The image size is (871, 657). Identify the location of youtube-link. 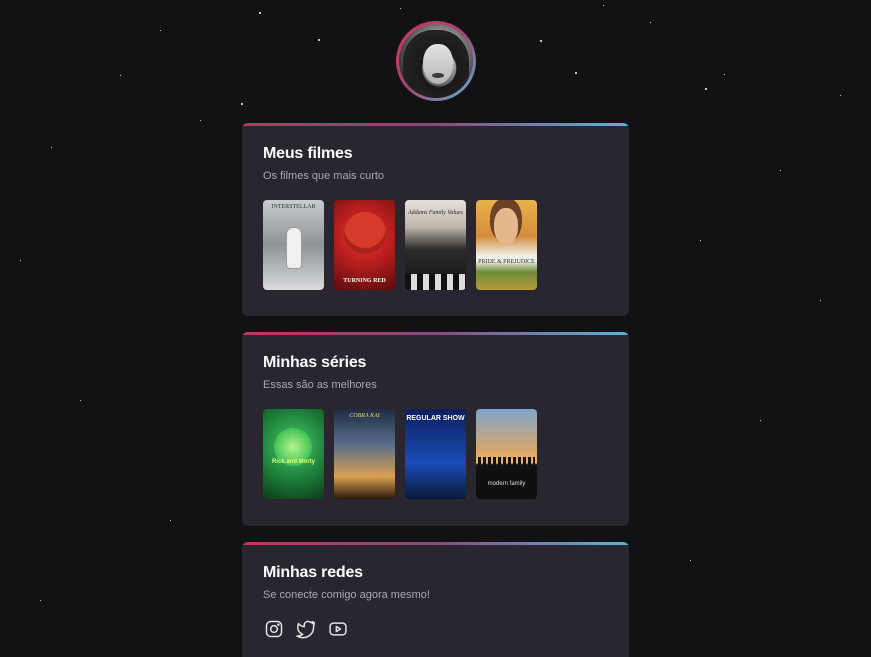
(338, 629).